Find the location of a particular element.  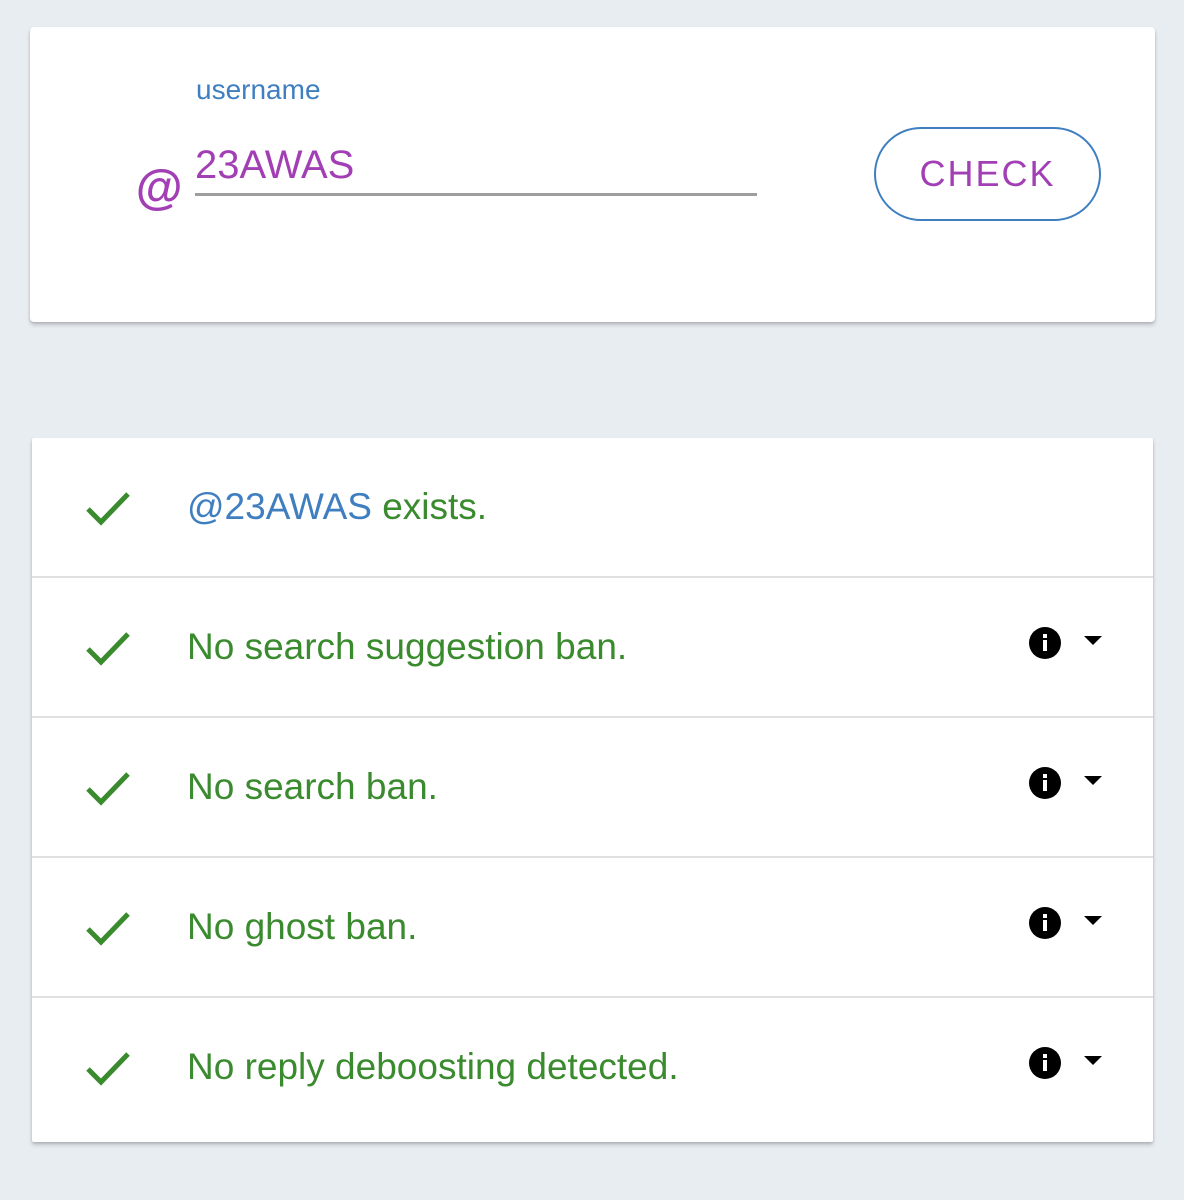

result-text: No reply deboosting detected. is located at coordinates (433, 1066).